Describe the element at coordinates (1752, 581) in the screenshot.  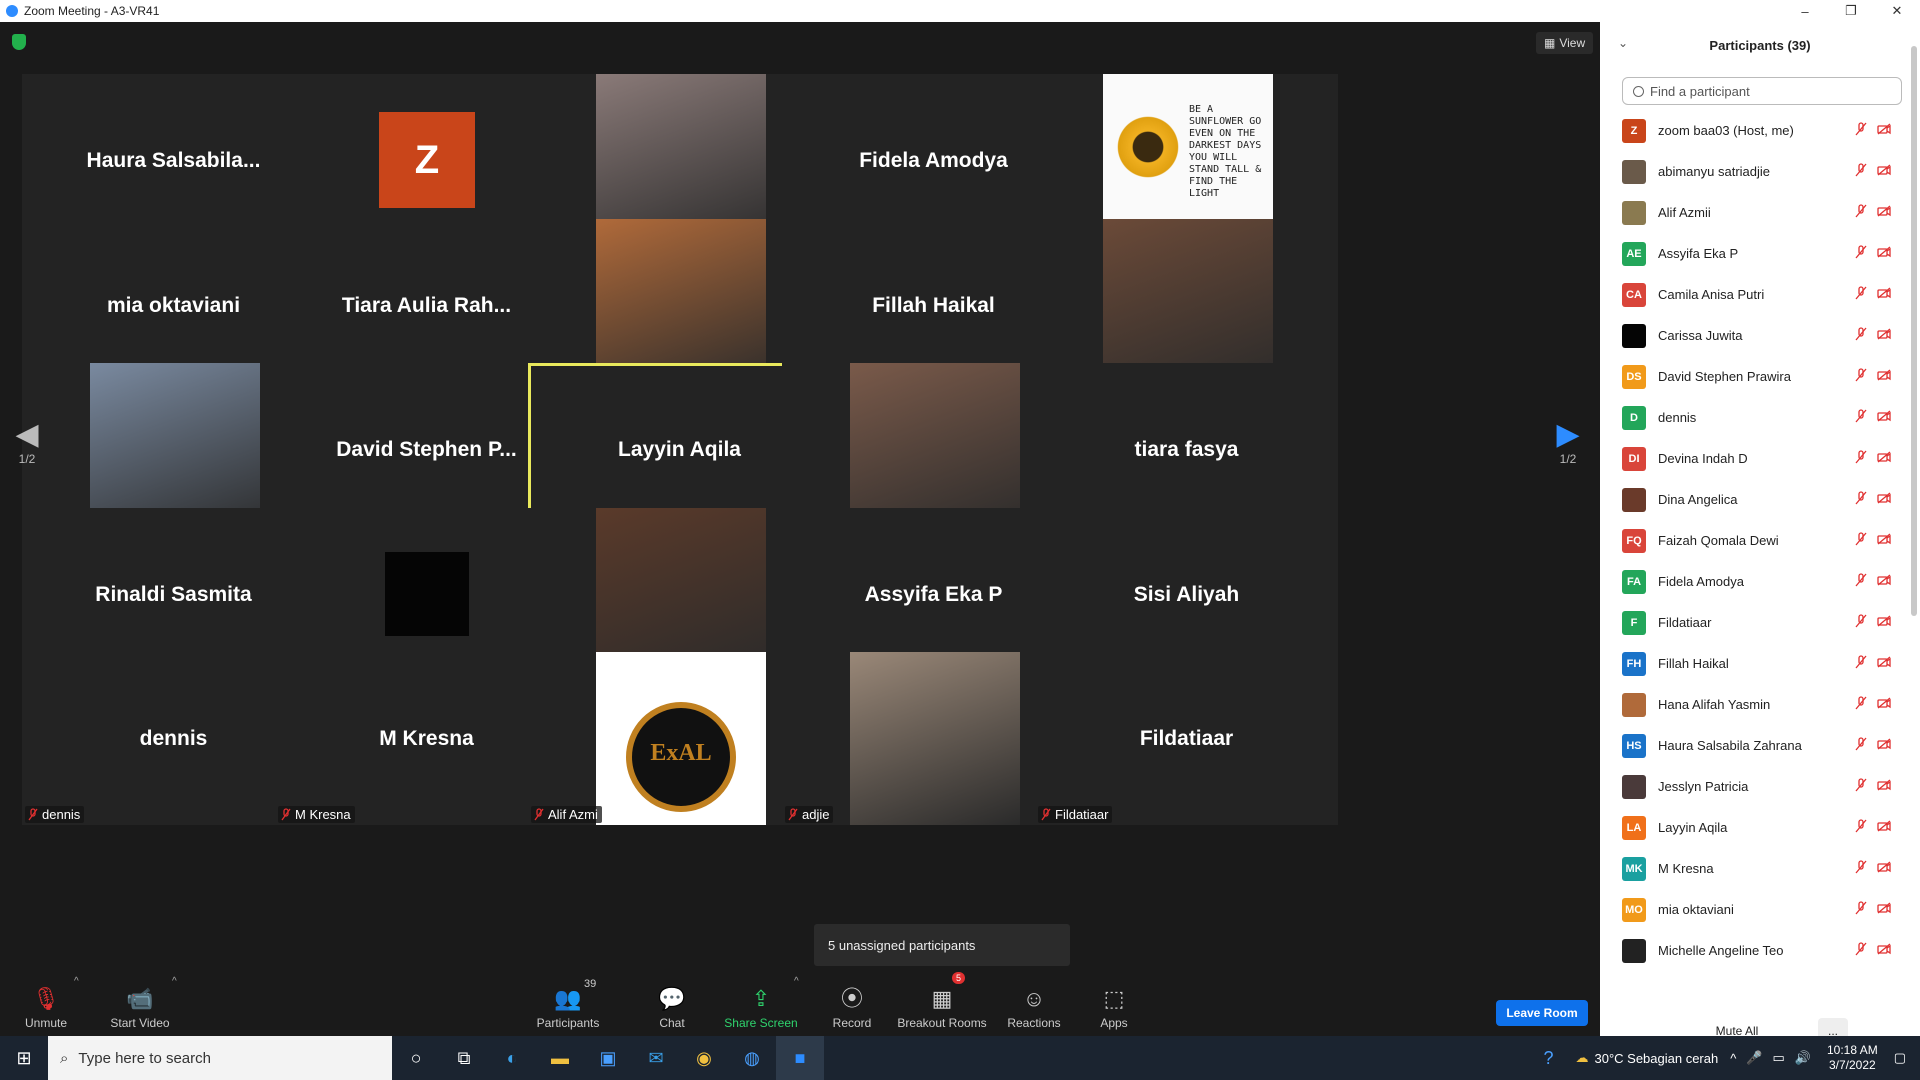
I see `participant-row: FA Fidela Amodya` at that location.